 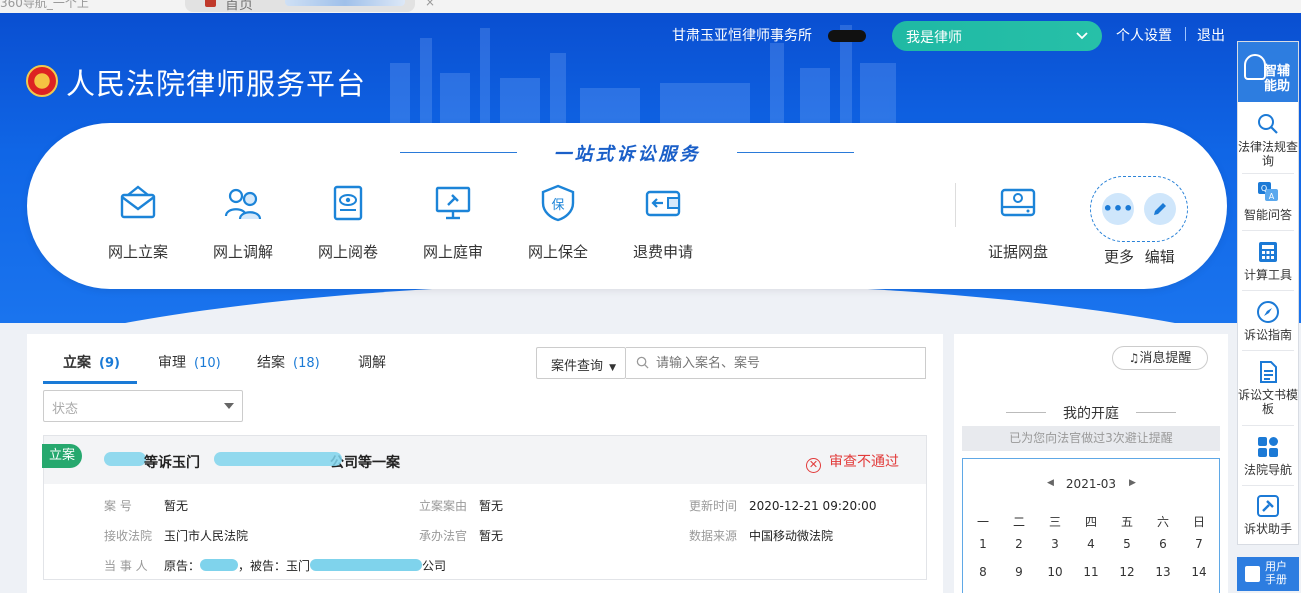 What do you see at coordinates (176, 536) in the screenshot?
I see `field-court: 接收法院 玉门市人民法院` at bounding box center [176, 536].